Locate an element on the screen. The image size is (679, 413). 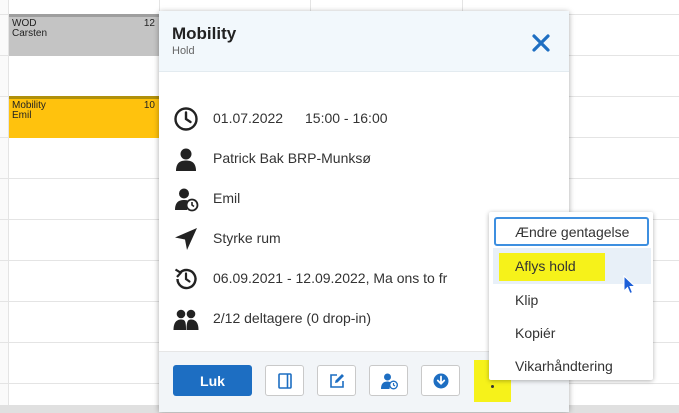
close-button: Luk is located at coordinates (212, 380).